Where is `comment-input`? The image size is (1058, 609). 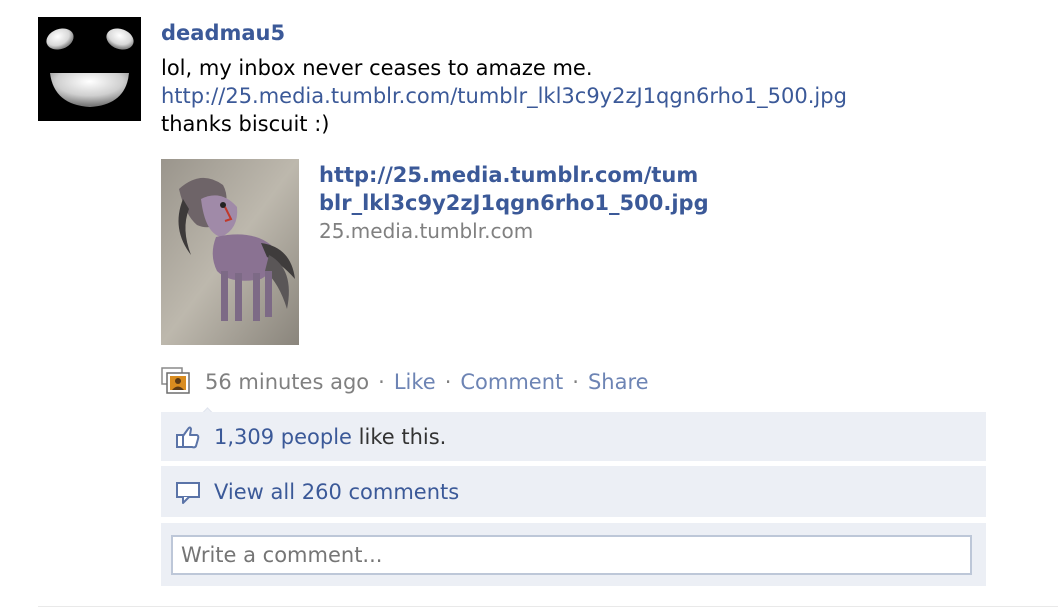 comment-input is located at coordinates (571, 554).